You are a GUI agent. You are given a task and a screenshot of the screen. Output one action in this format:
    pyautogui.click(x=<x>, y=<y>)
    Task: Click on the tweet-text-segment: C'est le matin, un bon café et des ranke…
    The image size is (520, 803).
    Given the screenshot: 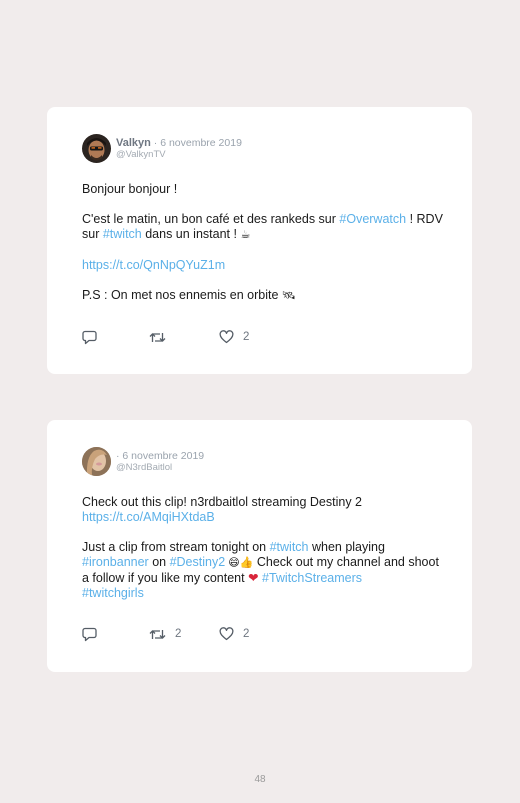 What is the action you would take?
    pyautogui.click(x=211, y=219)
    